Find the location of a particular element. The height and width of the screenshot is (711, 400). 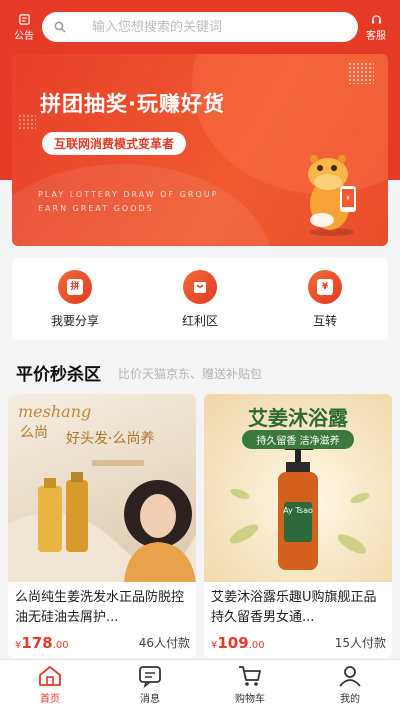

product-image: meshang 么尚 好头发·么尚养 is located at coordinates (102, 488).